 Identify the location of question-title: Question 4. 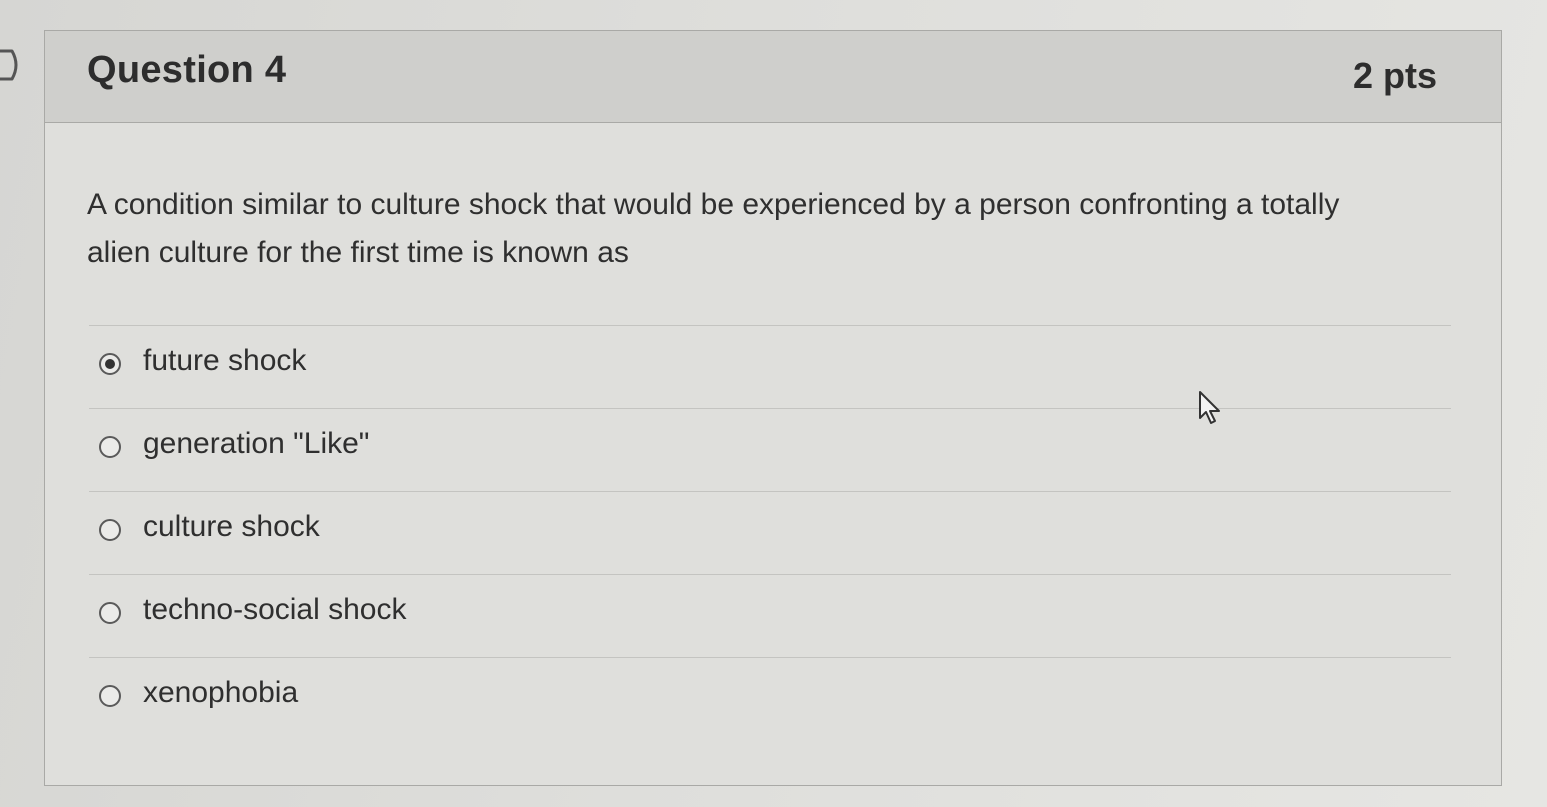
(187, 70).